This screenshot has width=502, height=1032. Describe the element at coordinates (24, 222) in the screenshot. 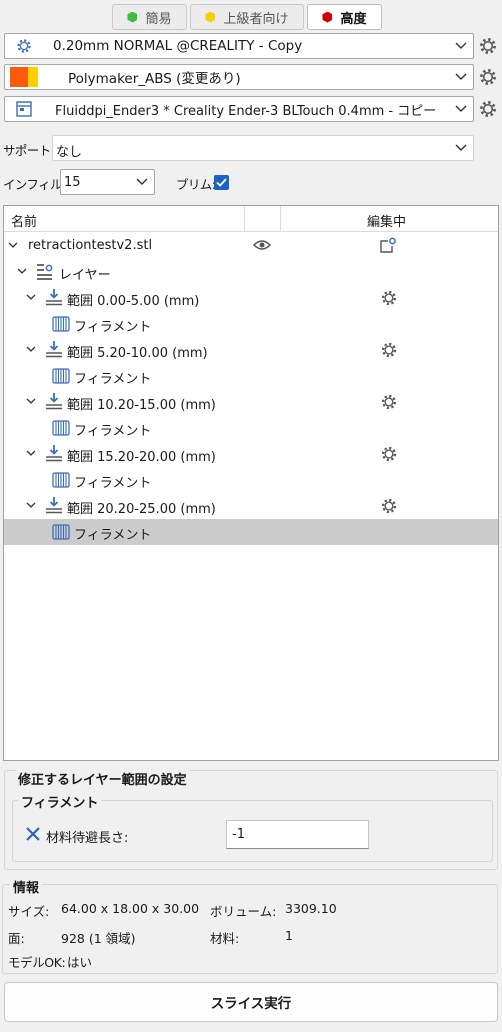

I see `column-name-header: 名前` at that location.